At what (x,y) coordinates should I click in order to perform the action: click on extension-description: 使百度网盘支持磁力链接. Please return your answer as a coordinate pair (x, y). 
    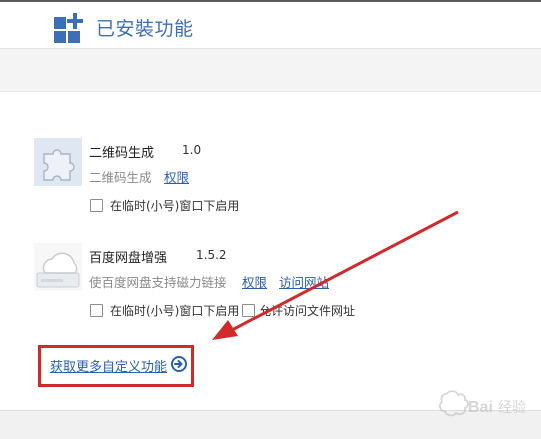
    Looking at the image, I should click on (158, 282).